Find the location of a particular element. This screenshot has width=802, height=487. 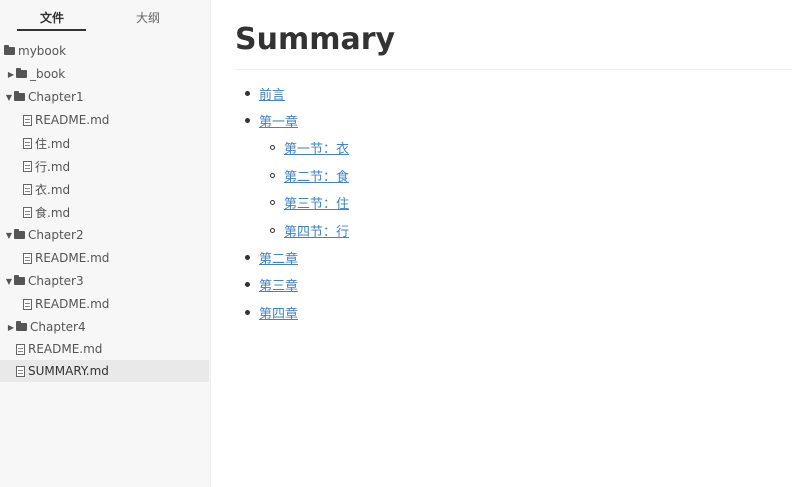

toc-link: 第四章 is located at coordinates (278, 312).